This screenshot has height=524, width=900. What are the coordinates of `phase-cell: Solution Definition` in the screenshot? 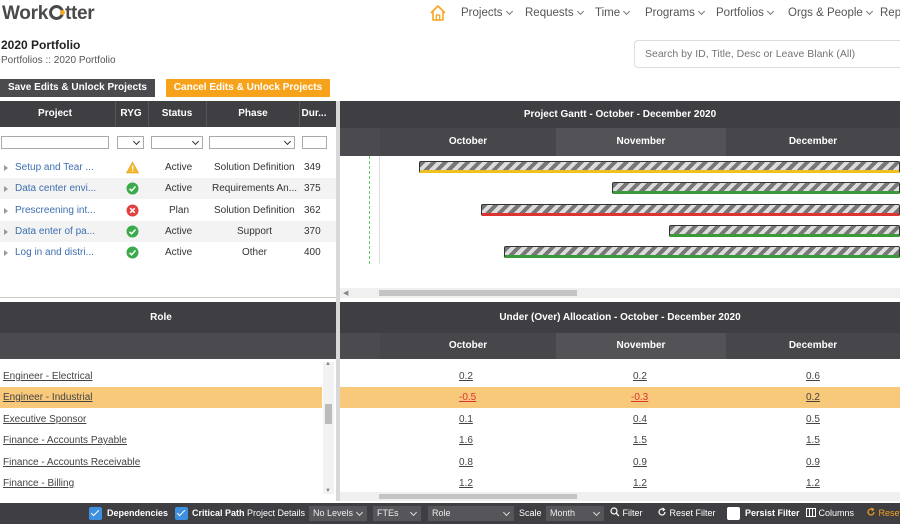 It's located at (254, 210).